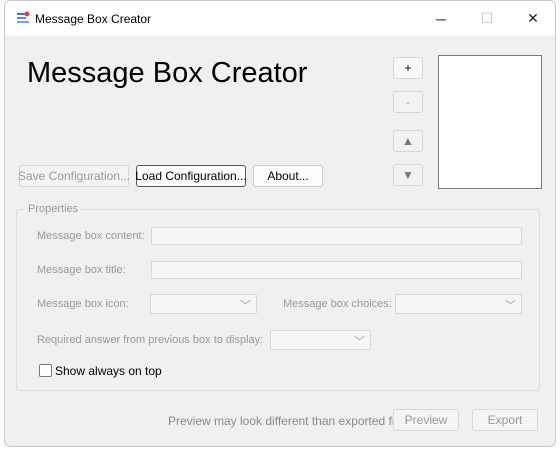  What do you see at coordinates (93, 19) in the screenshot?
I see `window-title: Message Box Creator` at bounding box center [93, 19].